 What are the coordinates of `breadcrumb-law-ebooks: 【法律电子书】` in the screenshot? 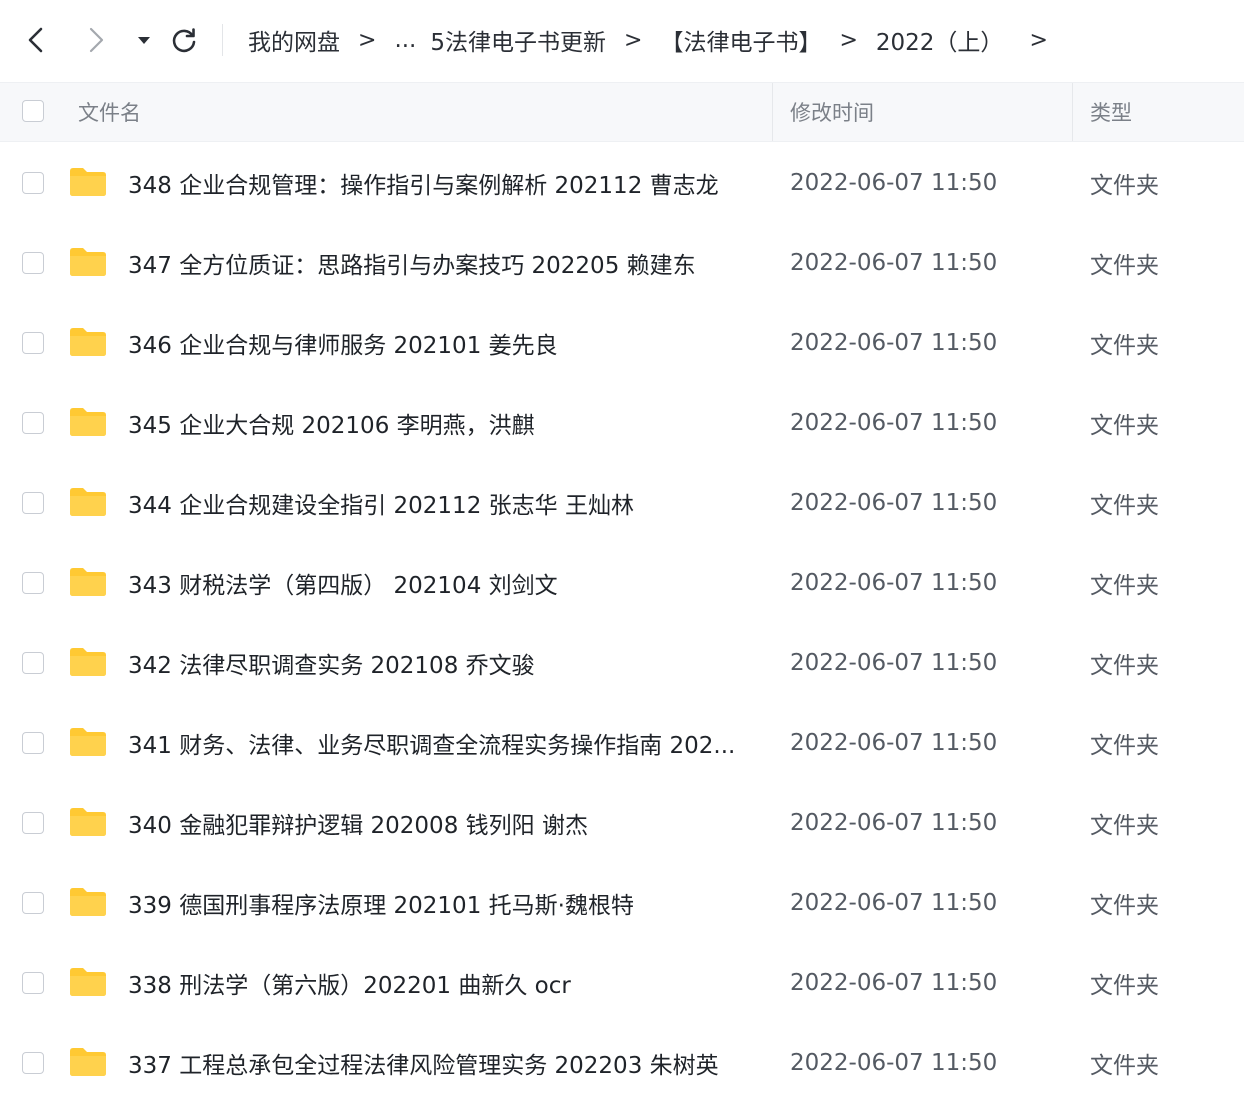 It's located at (740, 40).